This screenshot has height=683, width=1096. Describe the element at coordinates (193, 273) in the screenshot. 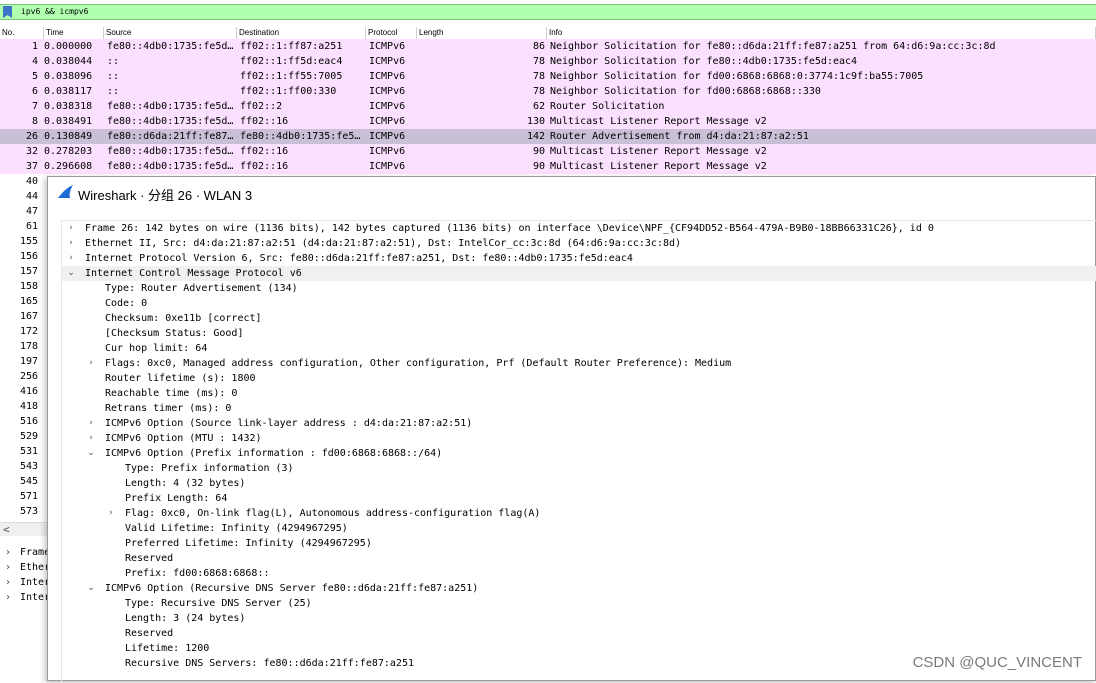

I see `tree-node-label: Internet Control Message Protocol v6` at that location.